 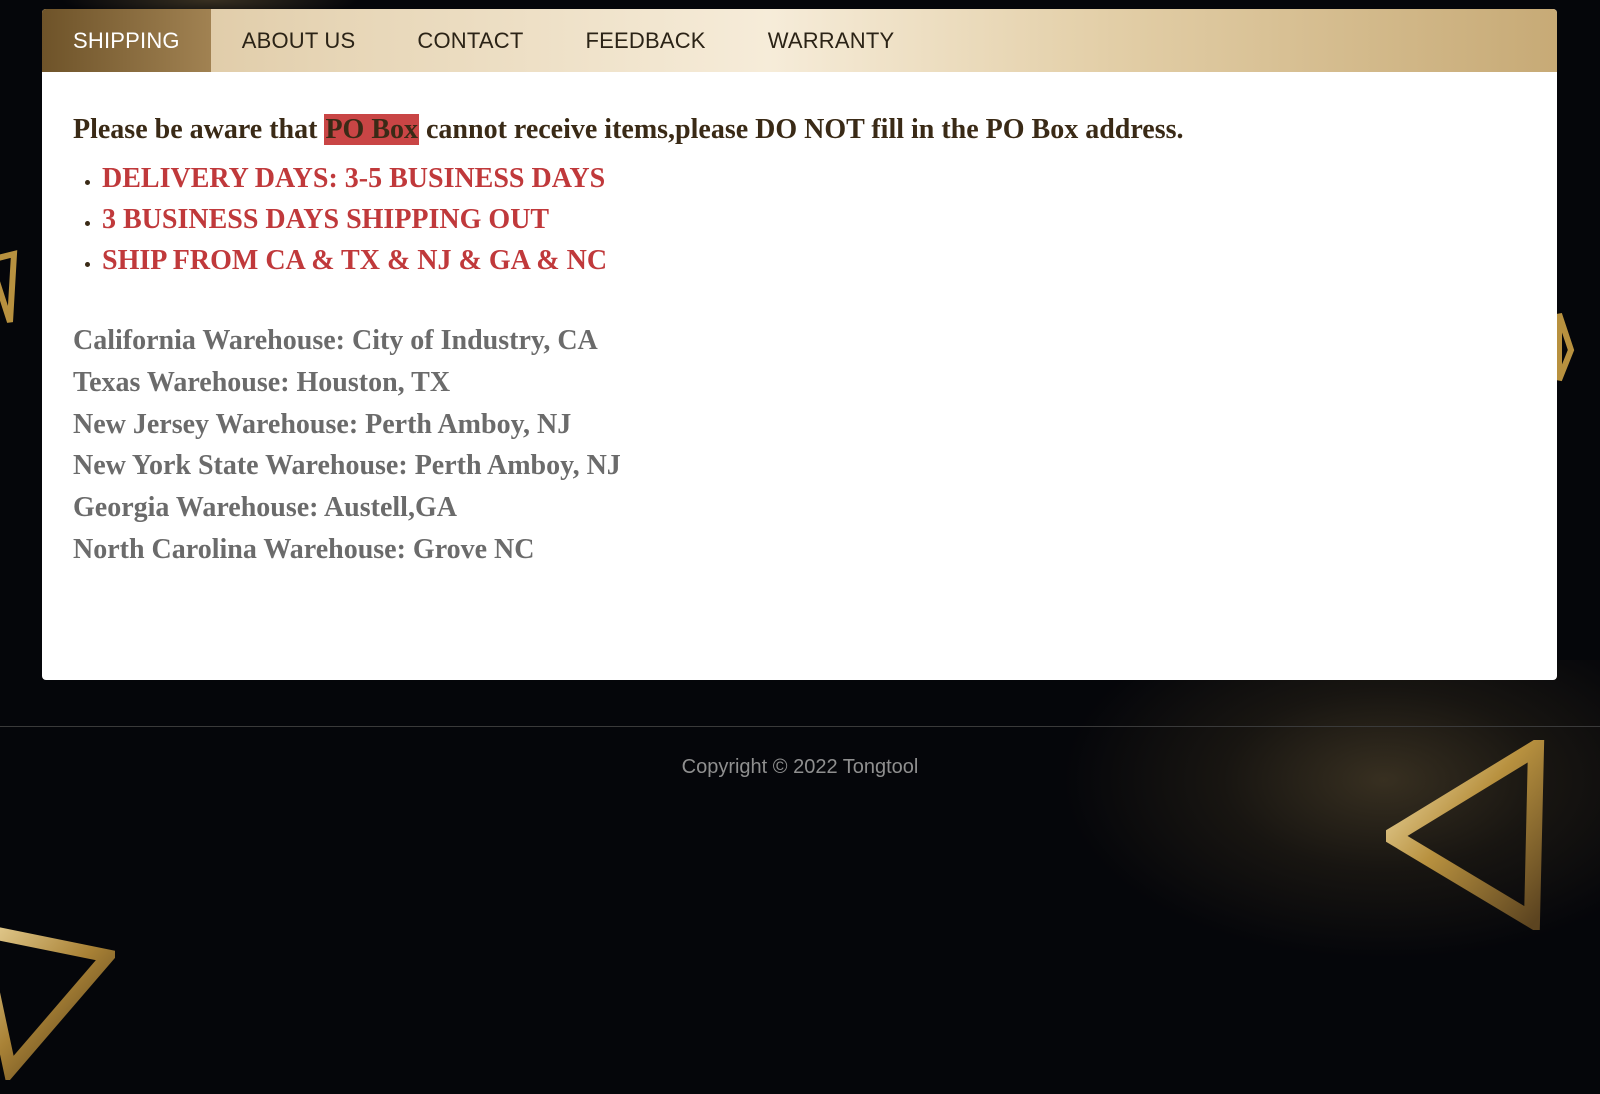 I want to click on tab-feedback: FEEDBACK, so click(x=646, y=40).